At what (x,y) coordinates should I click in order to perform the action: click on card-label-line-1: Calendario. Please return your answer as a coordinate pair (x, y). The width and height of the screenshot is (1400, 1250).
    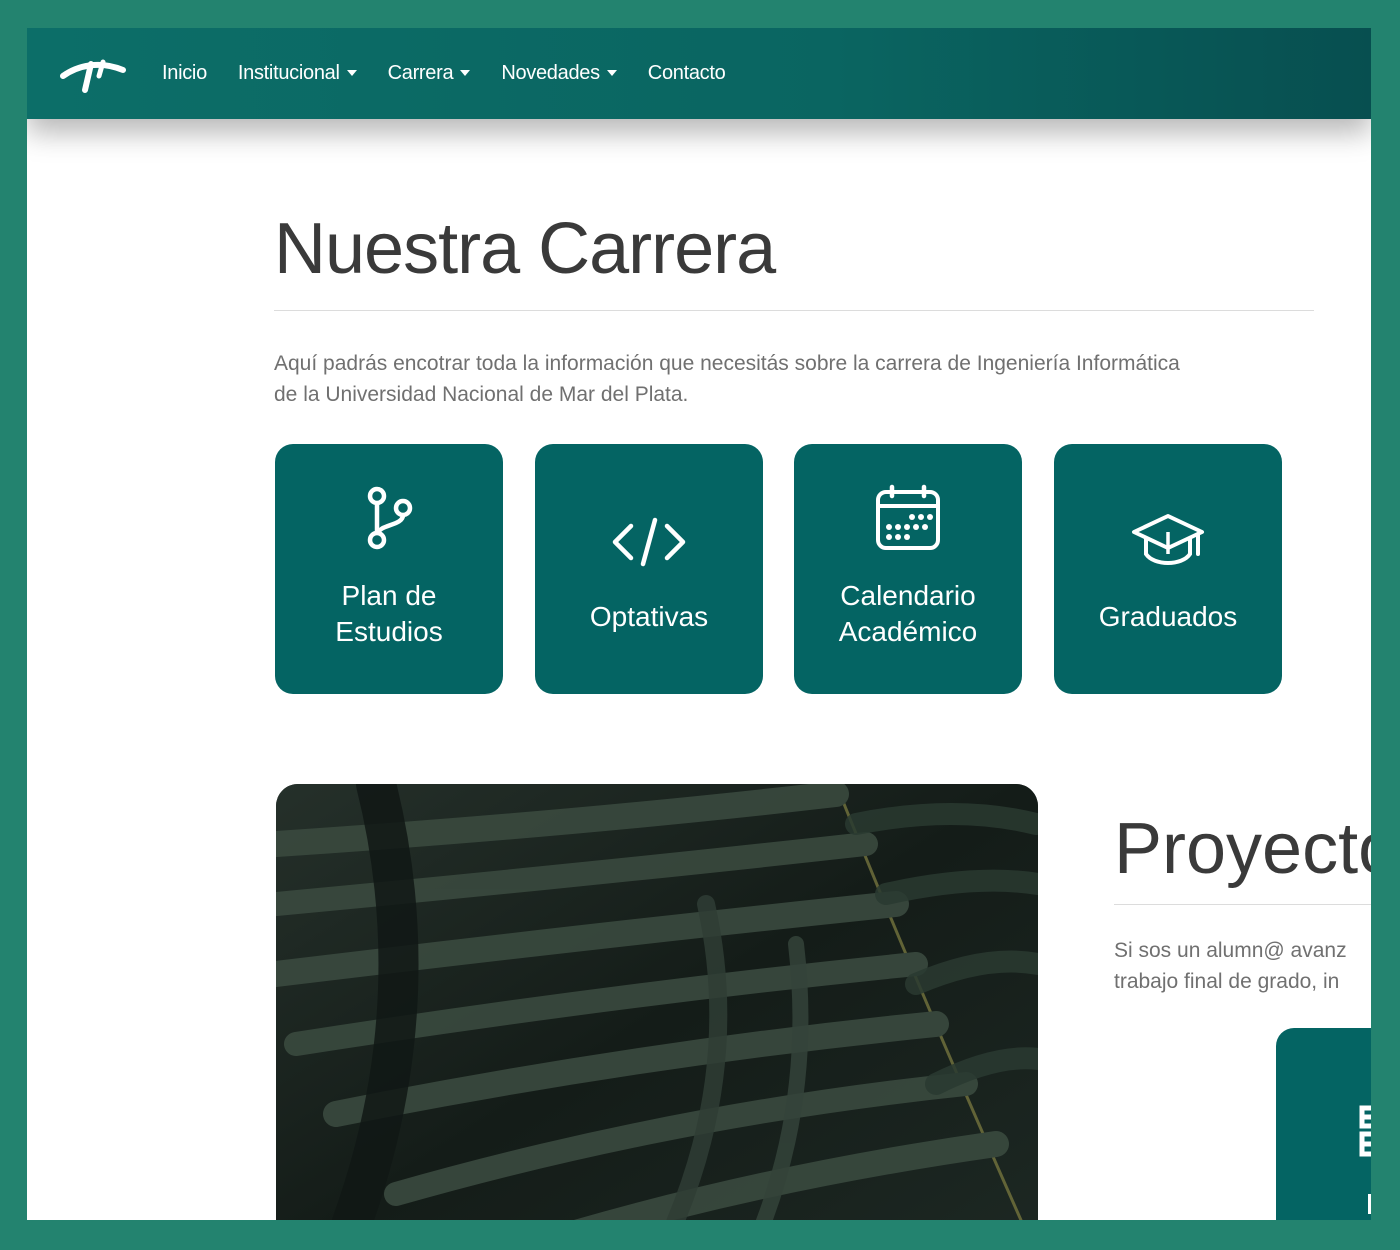
    Looking at the image, I should click on (908, 595).